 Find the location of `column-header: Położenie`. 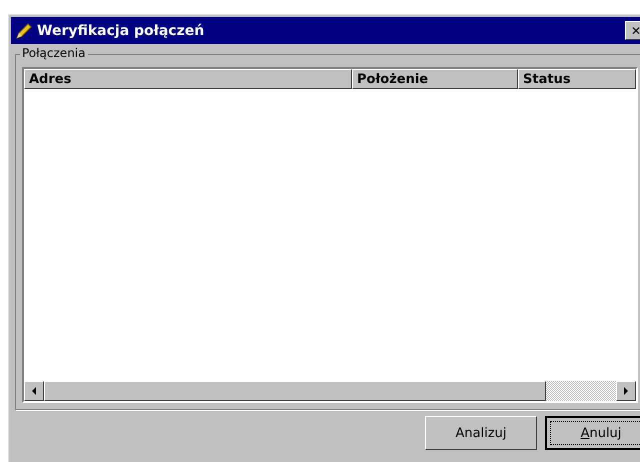

column-header: Położenie is located at coordinates (435, 79).